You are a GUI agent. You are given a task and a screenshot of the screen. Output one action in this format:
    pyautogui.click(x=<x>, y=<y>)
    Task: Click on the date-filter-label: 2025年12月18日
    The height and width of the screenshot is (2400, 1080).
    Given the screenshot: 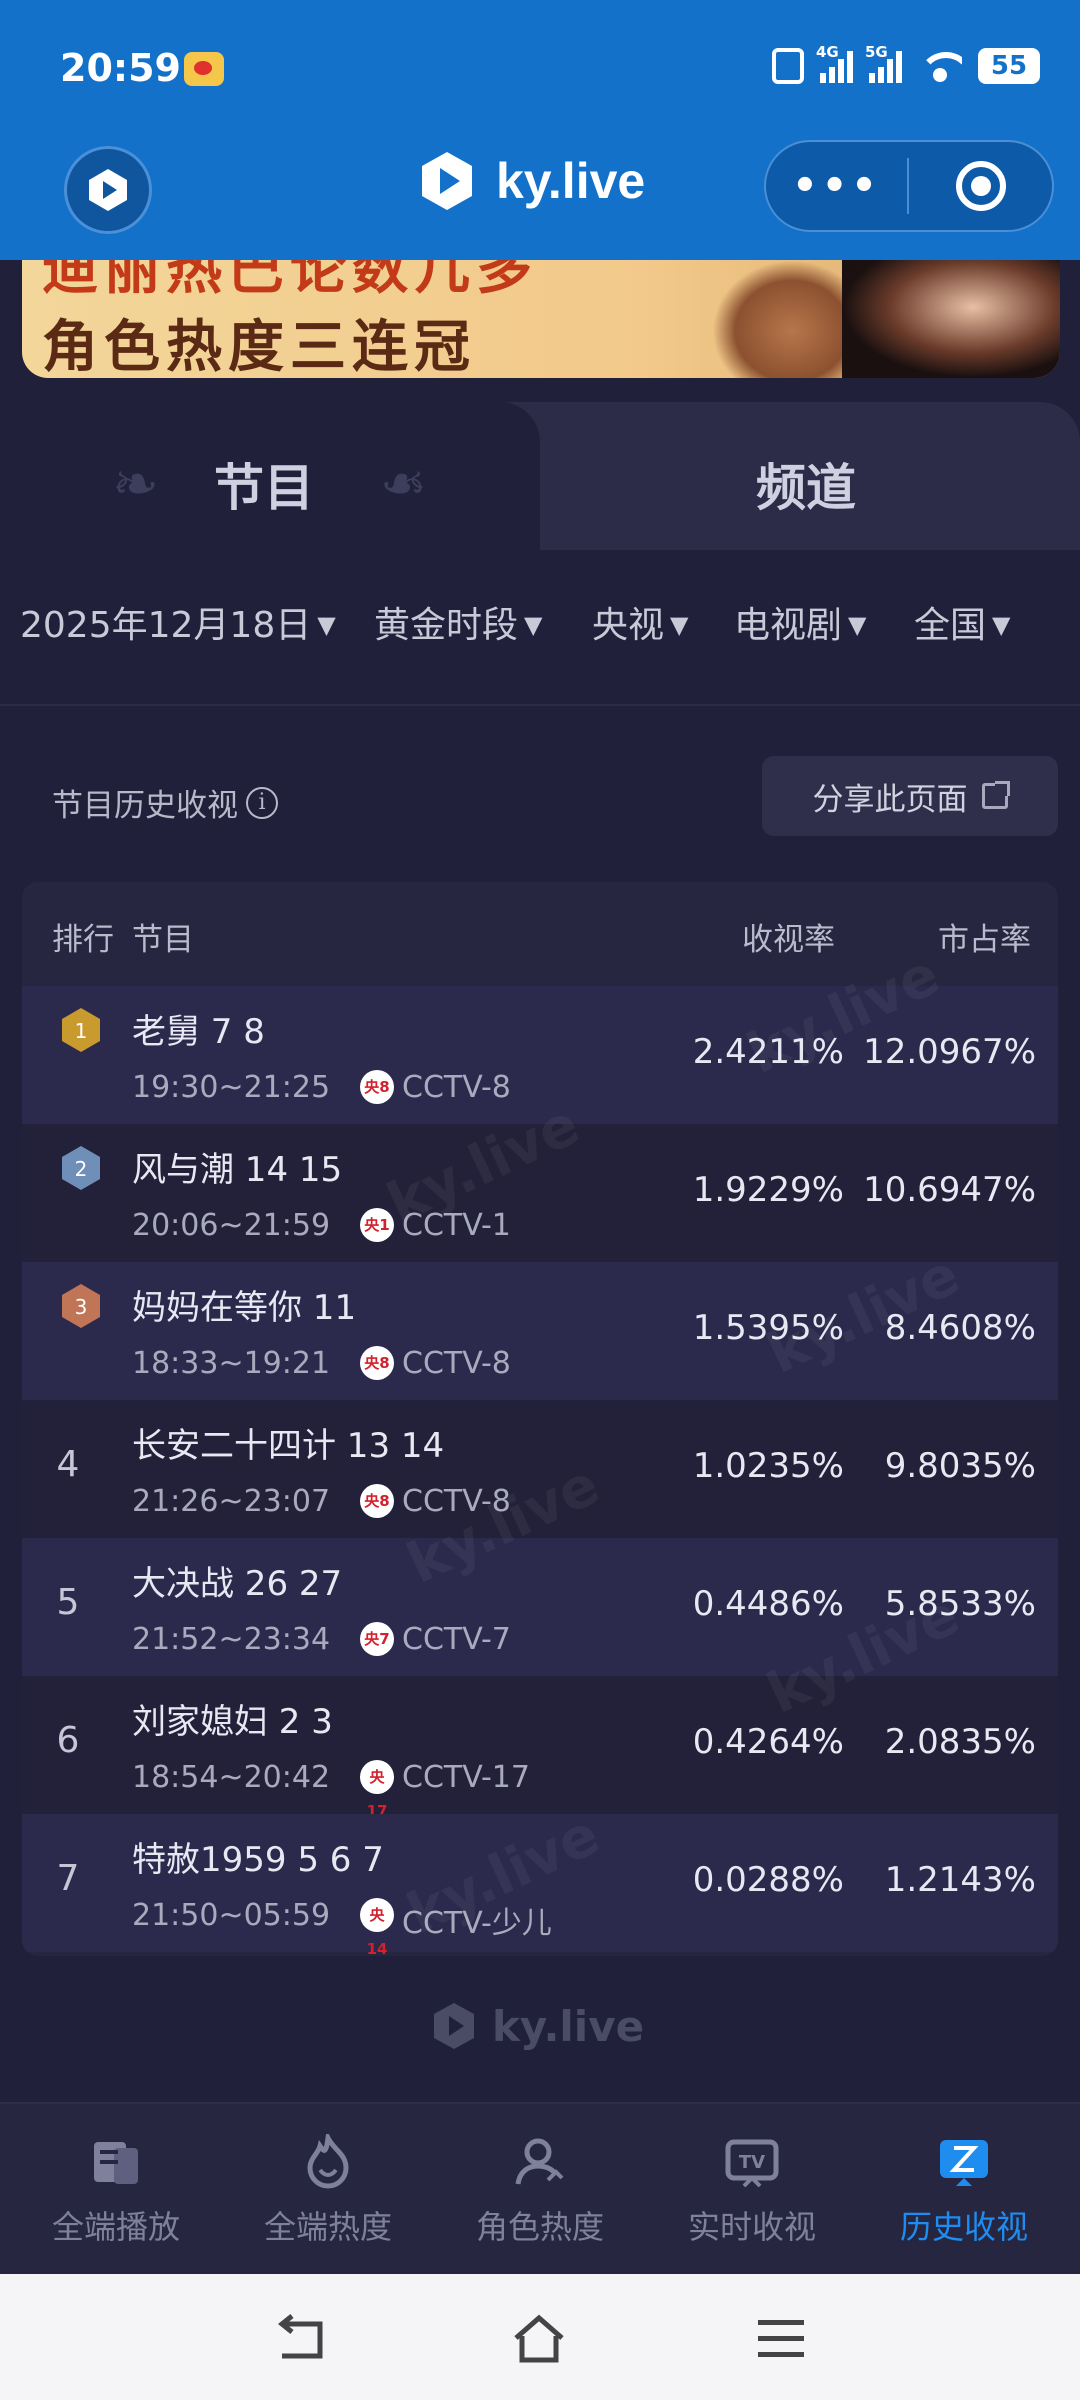 What is the action you would take?
    pyautogui.click(x=166, y=625)
    